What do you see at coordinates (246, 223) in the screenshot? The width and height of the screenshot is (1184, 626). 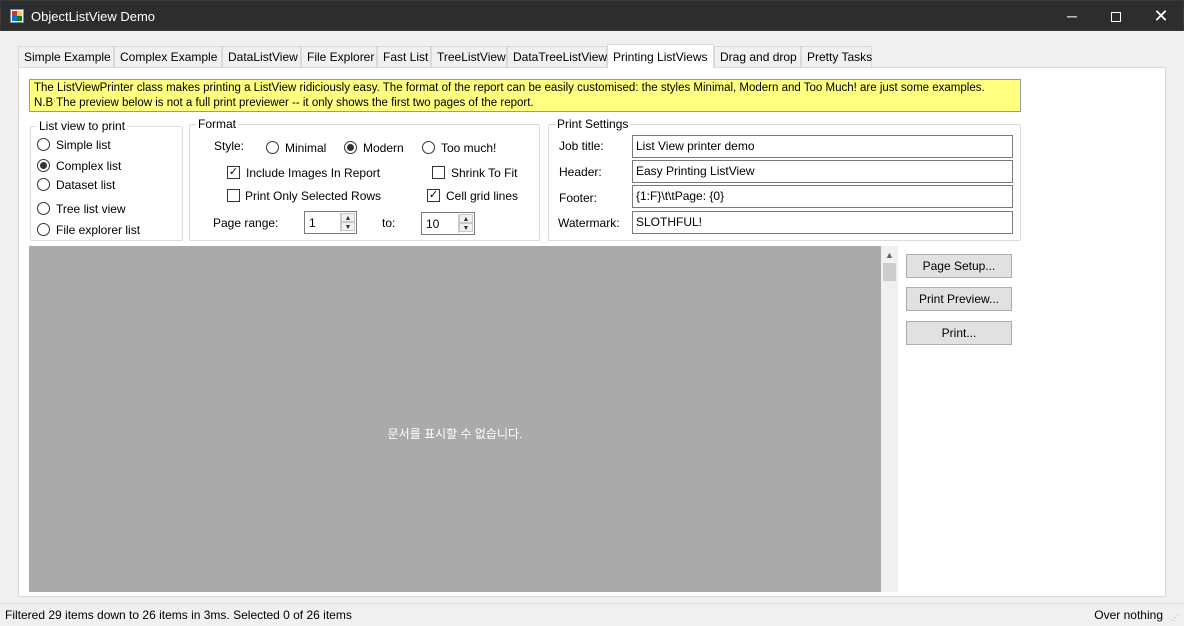 I see `page-range-label: Page range:` at bounding box center [246, 223].